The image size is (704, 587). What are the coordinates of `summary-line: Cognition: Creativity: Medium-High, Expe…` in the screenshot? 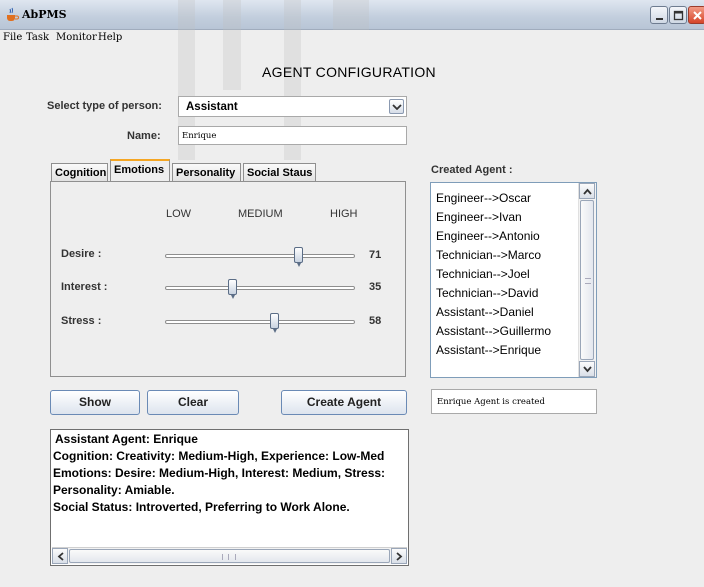 It's located at (219, 456).